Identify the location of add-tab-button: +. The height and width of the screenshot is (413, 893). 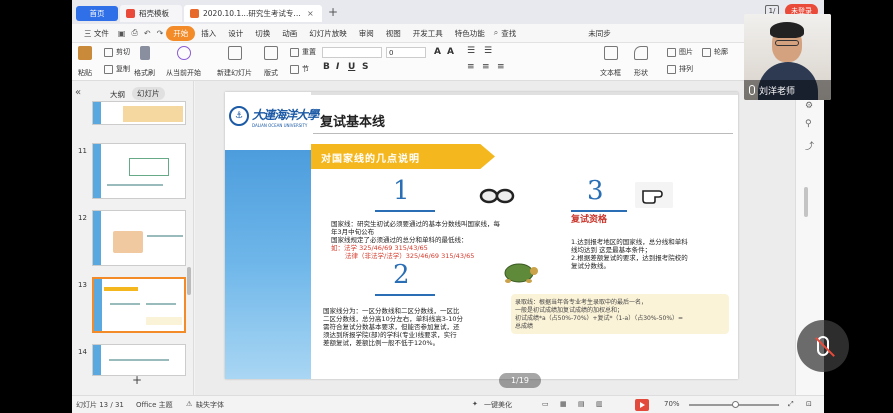
(333, 12).